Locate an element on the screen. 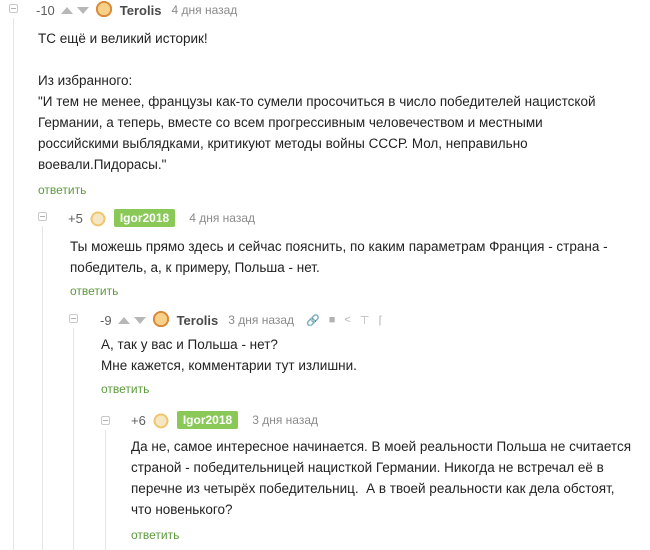 Image resolution: width=650 pixels, height=550 pixels. share-icon: < is located at coordinates (347, 320).